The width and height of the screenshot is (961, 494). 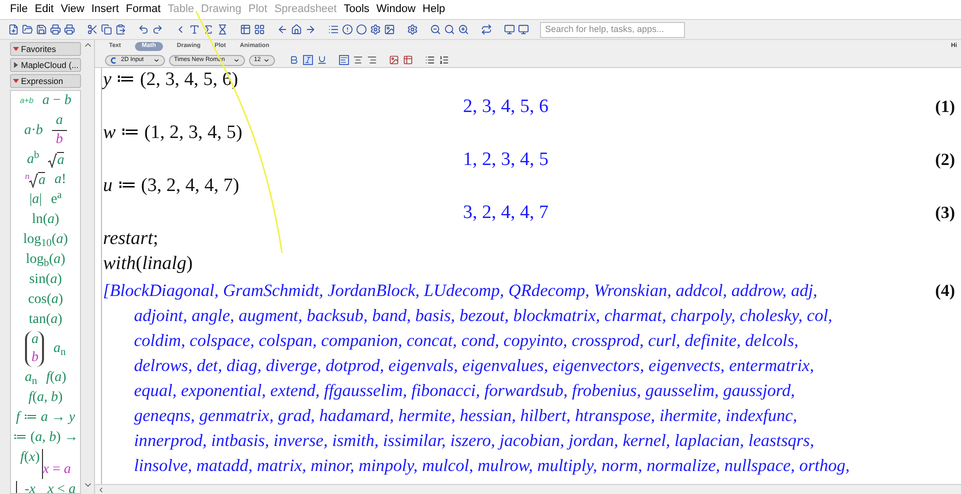 What do you see at coordinates (45, 280) in the screenshot?
I see `palette-item: sin(a)` at bounding box center [45, 280].